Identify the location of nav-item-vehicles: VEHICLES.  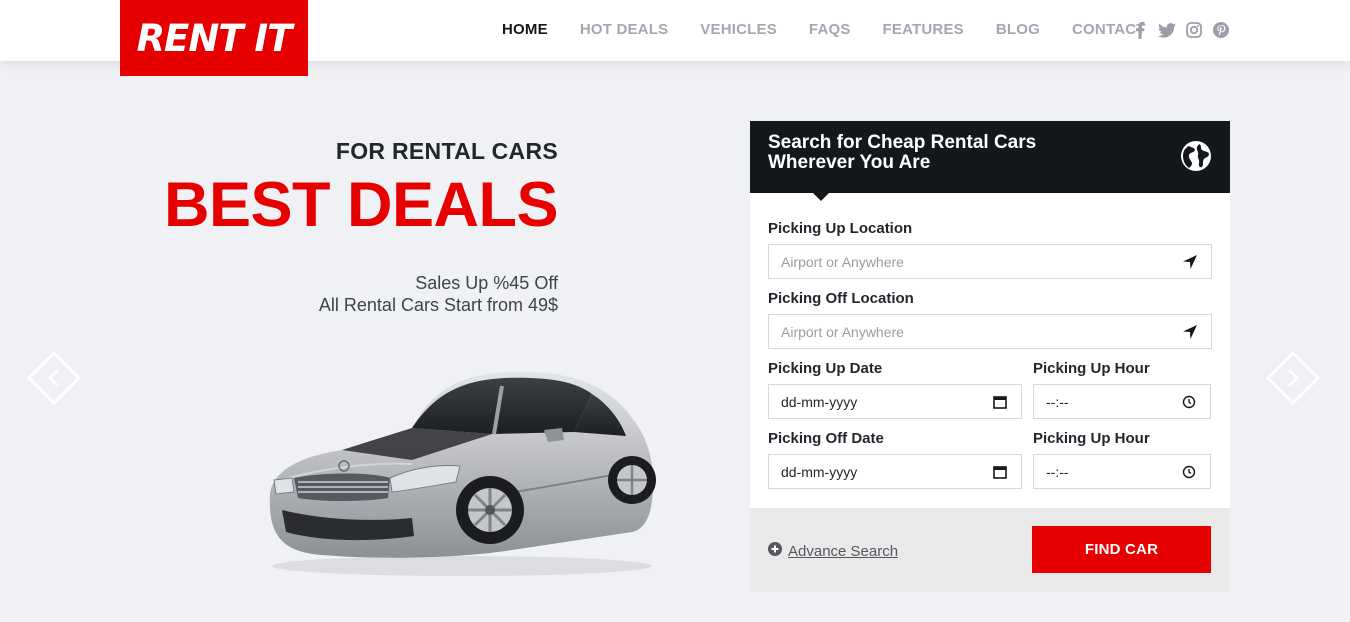
(738, 30).